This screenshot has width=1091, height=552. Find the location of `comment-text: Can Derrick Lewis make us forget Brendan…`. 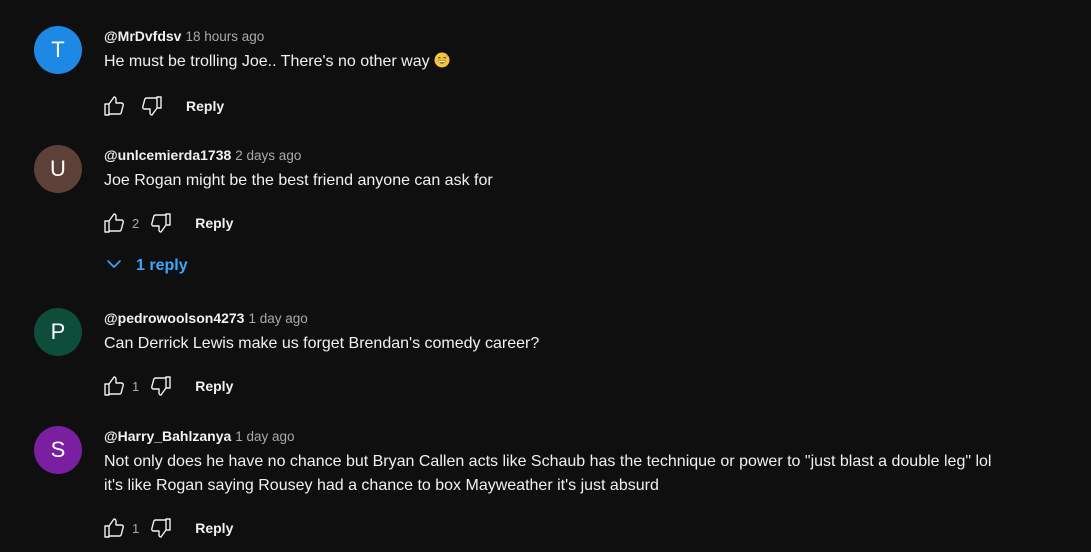

comment-text: Can Derrick Lewis make us forget Brendan… is located at coordinates (322, 343).